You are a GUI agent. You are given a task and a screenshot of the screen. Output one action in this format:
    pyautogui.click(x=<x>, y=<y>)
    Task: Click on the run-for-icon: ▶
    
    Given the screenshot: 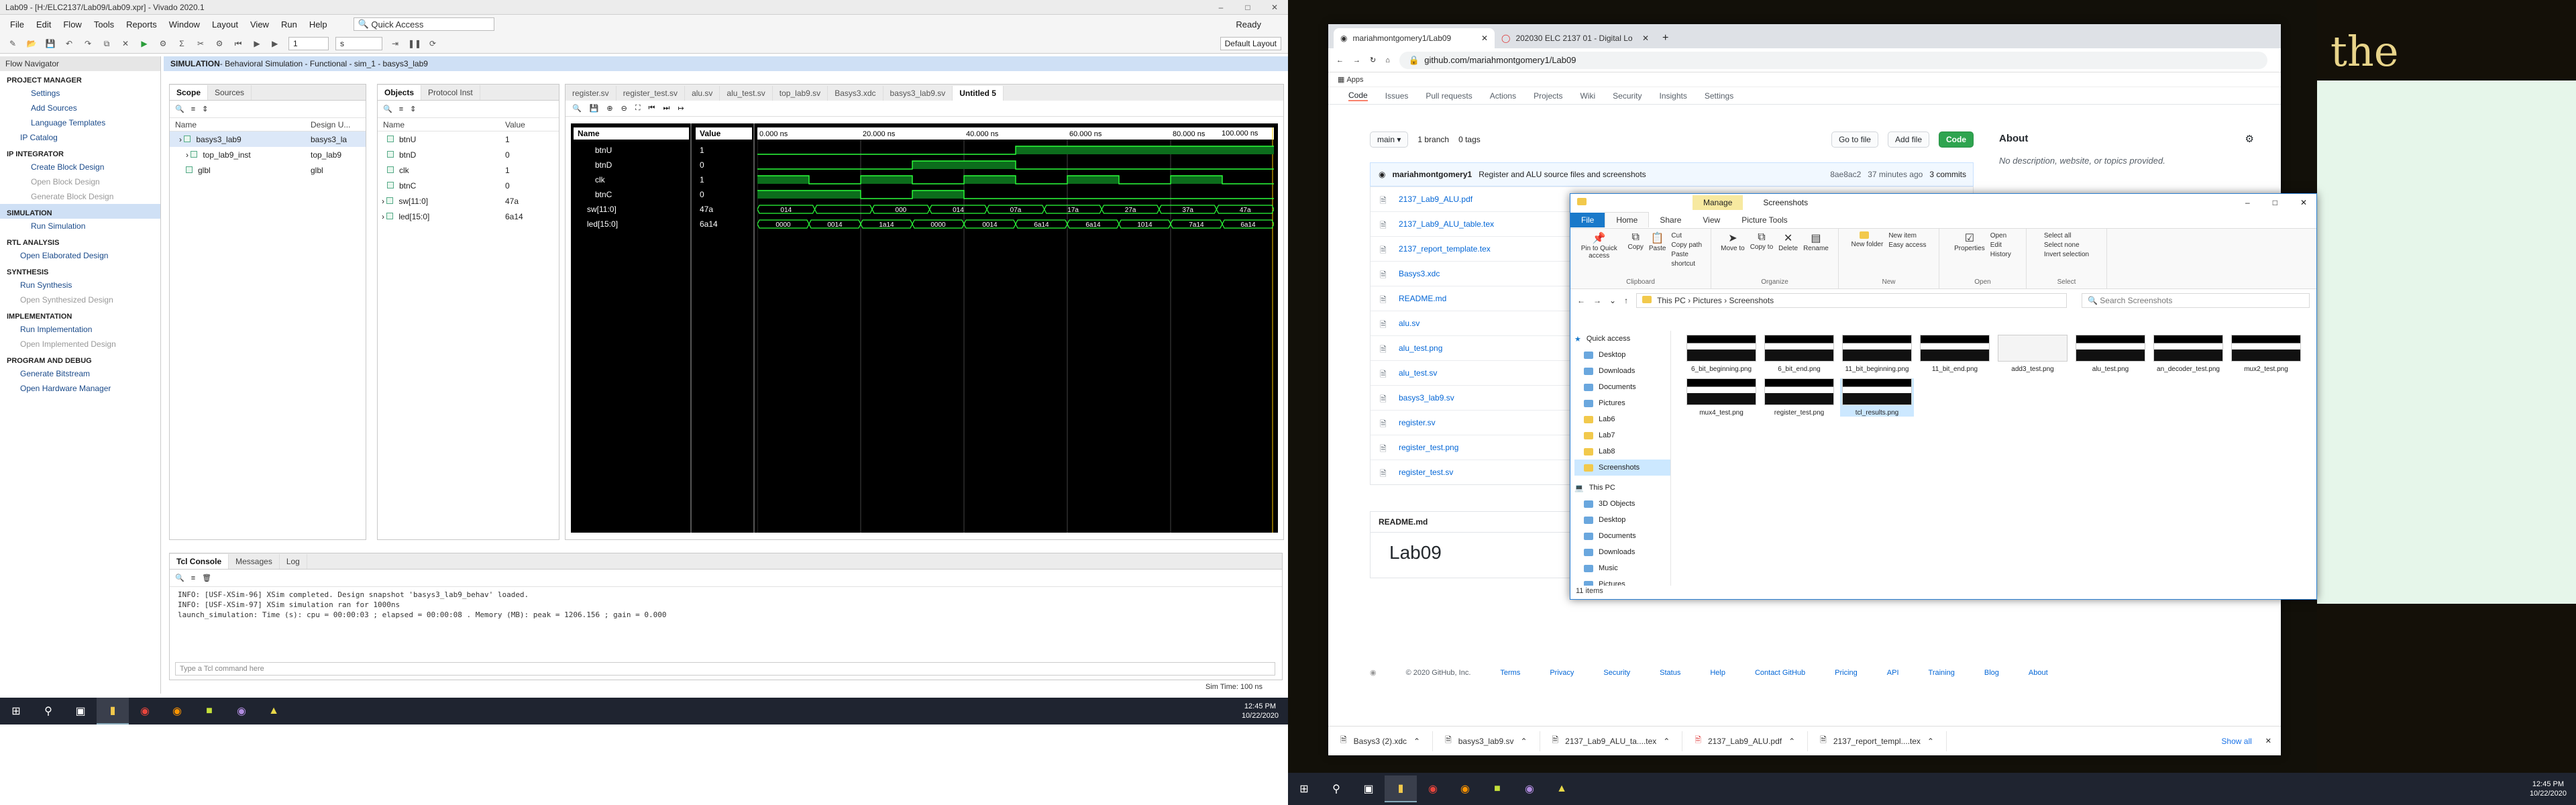 What is the action you would take?
    pyautogui.click(x=276, y=44)
    